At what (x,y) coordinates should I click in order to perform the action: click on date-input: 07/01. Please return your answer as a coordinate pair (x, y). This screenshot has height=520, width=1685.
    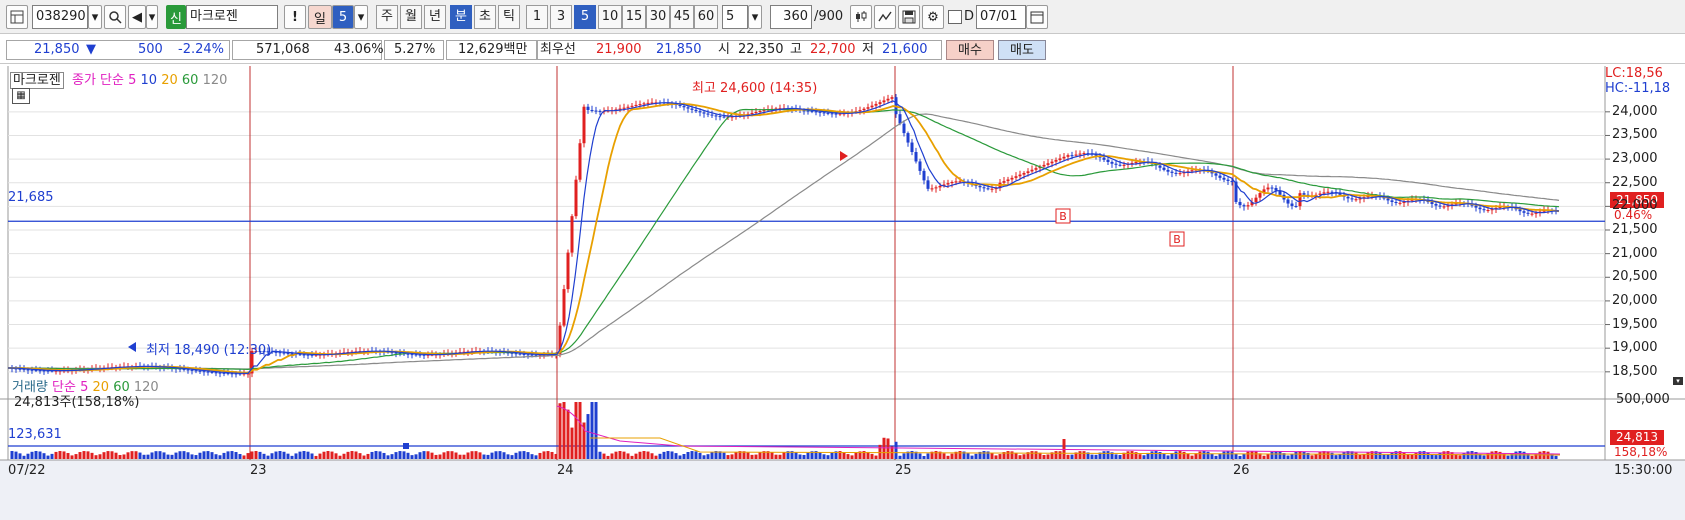
    Looking at the image, I should click on (1001, 17).